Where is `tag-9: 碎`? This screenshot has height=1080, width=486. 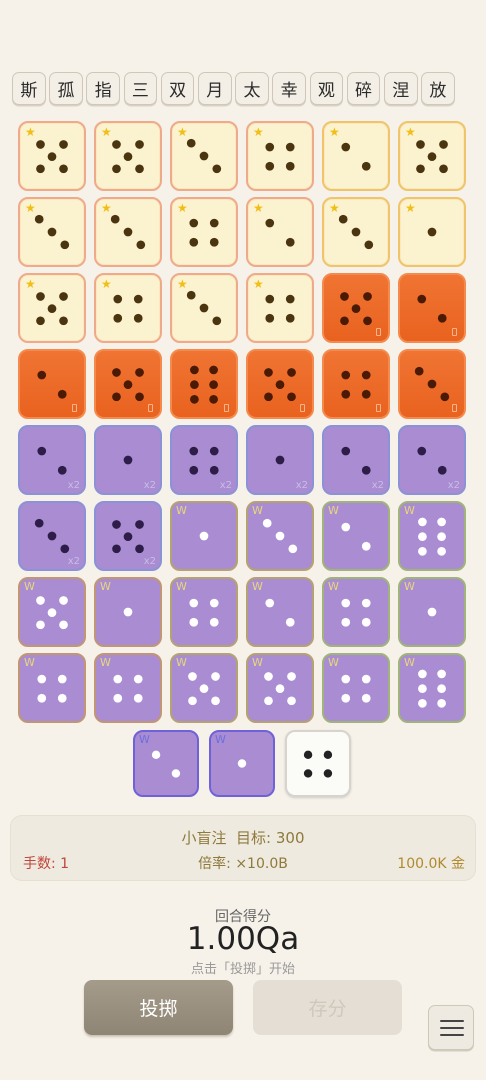
tag-9: 碎 is located at coordinates (363, 88).